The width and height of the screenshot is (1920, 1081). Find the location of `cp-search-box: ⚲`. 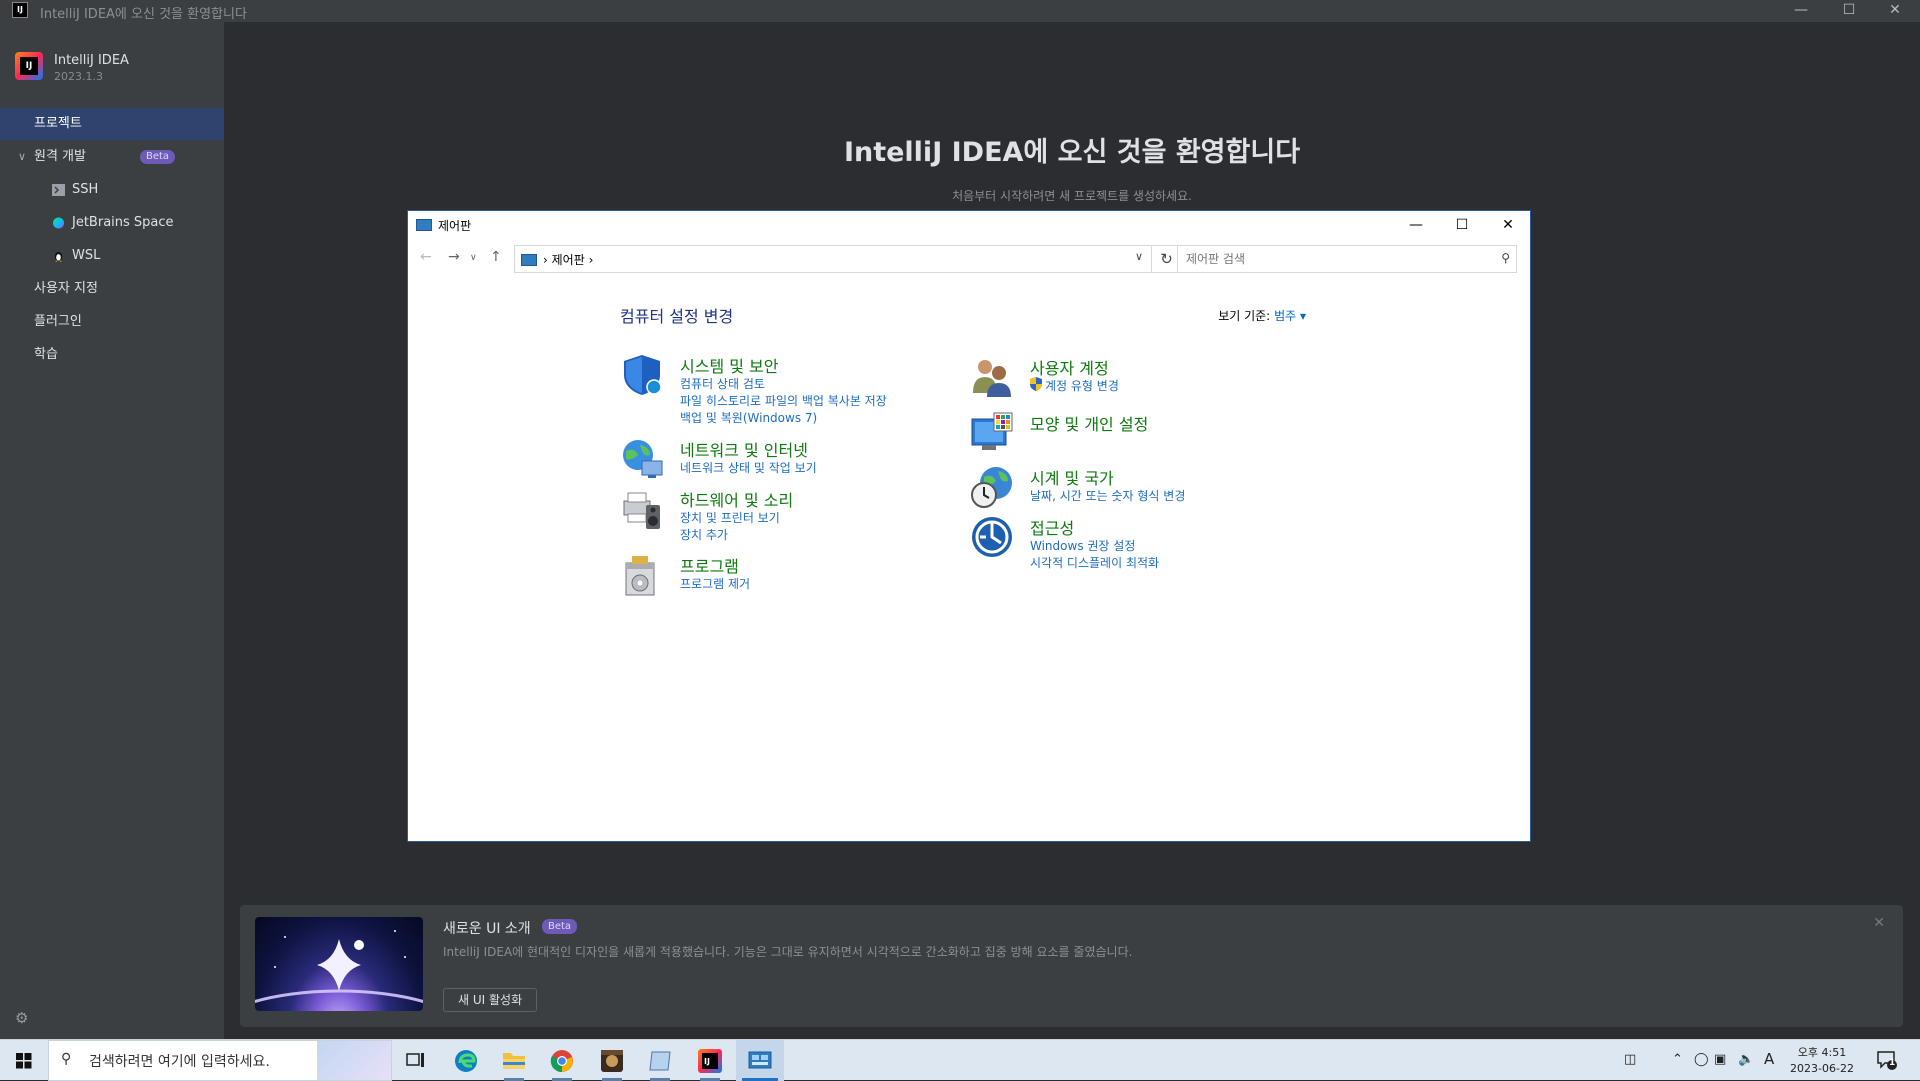

cp-search-box: ⚲ is located at coordinates (1347, 259).